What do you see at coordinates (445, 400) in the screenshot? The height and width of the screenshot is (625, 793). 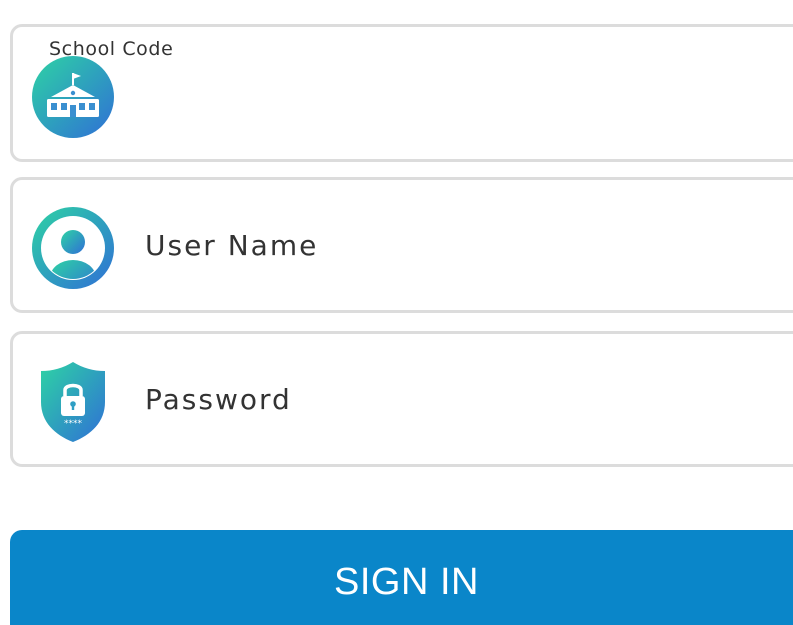 I see `password-input` at bounding box center [445, 400].